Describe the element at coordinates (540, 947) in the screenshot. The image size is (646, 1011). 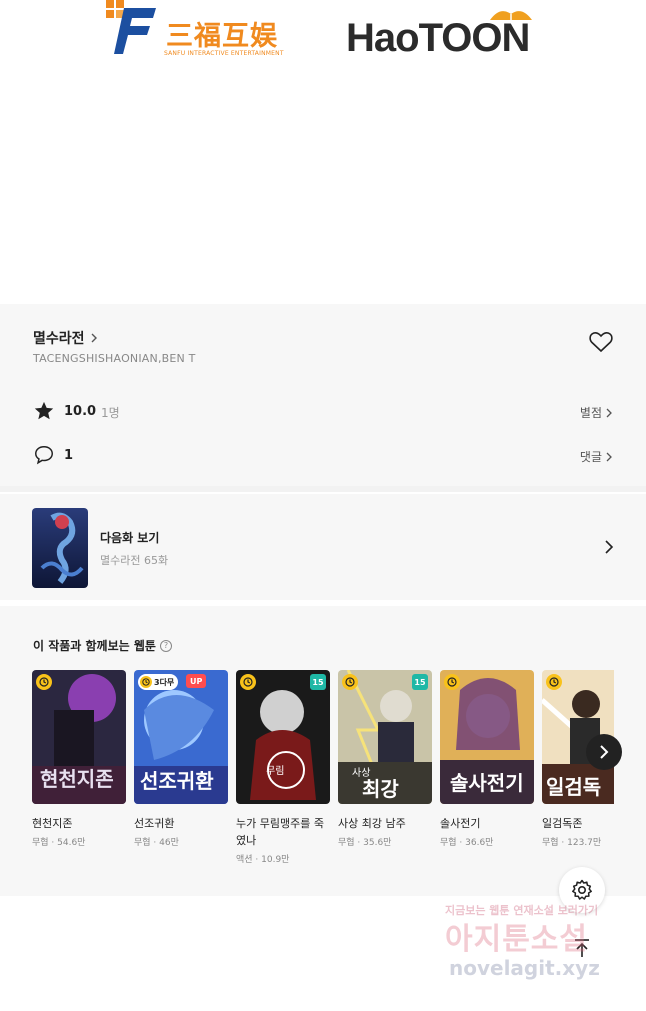
I see `watermark: 지금보는 웹툰 연재소설 보러가기 아지툰소설 novelagit.xyz` at that location.